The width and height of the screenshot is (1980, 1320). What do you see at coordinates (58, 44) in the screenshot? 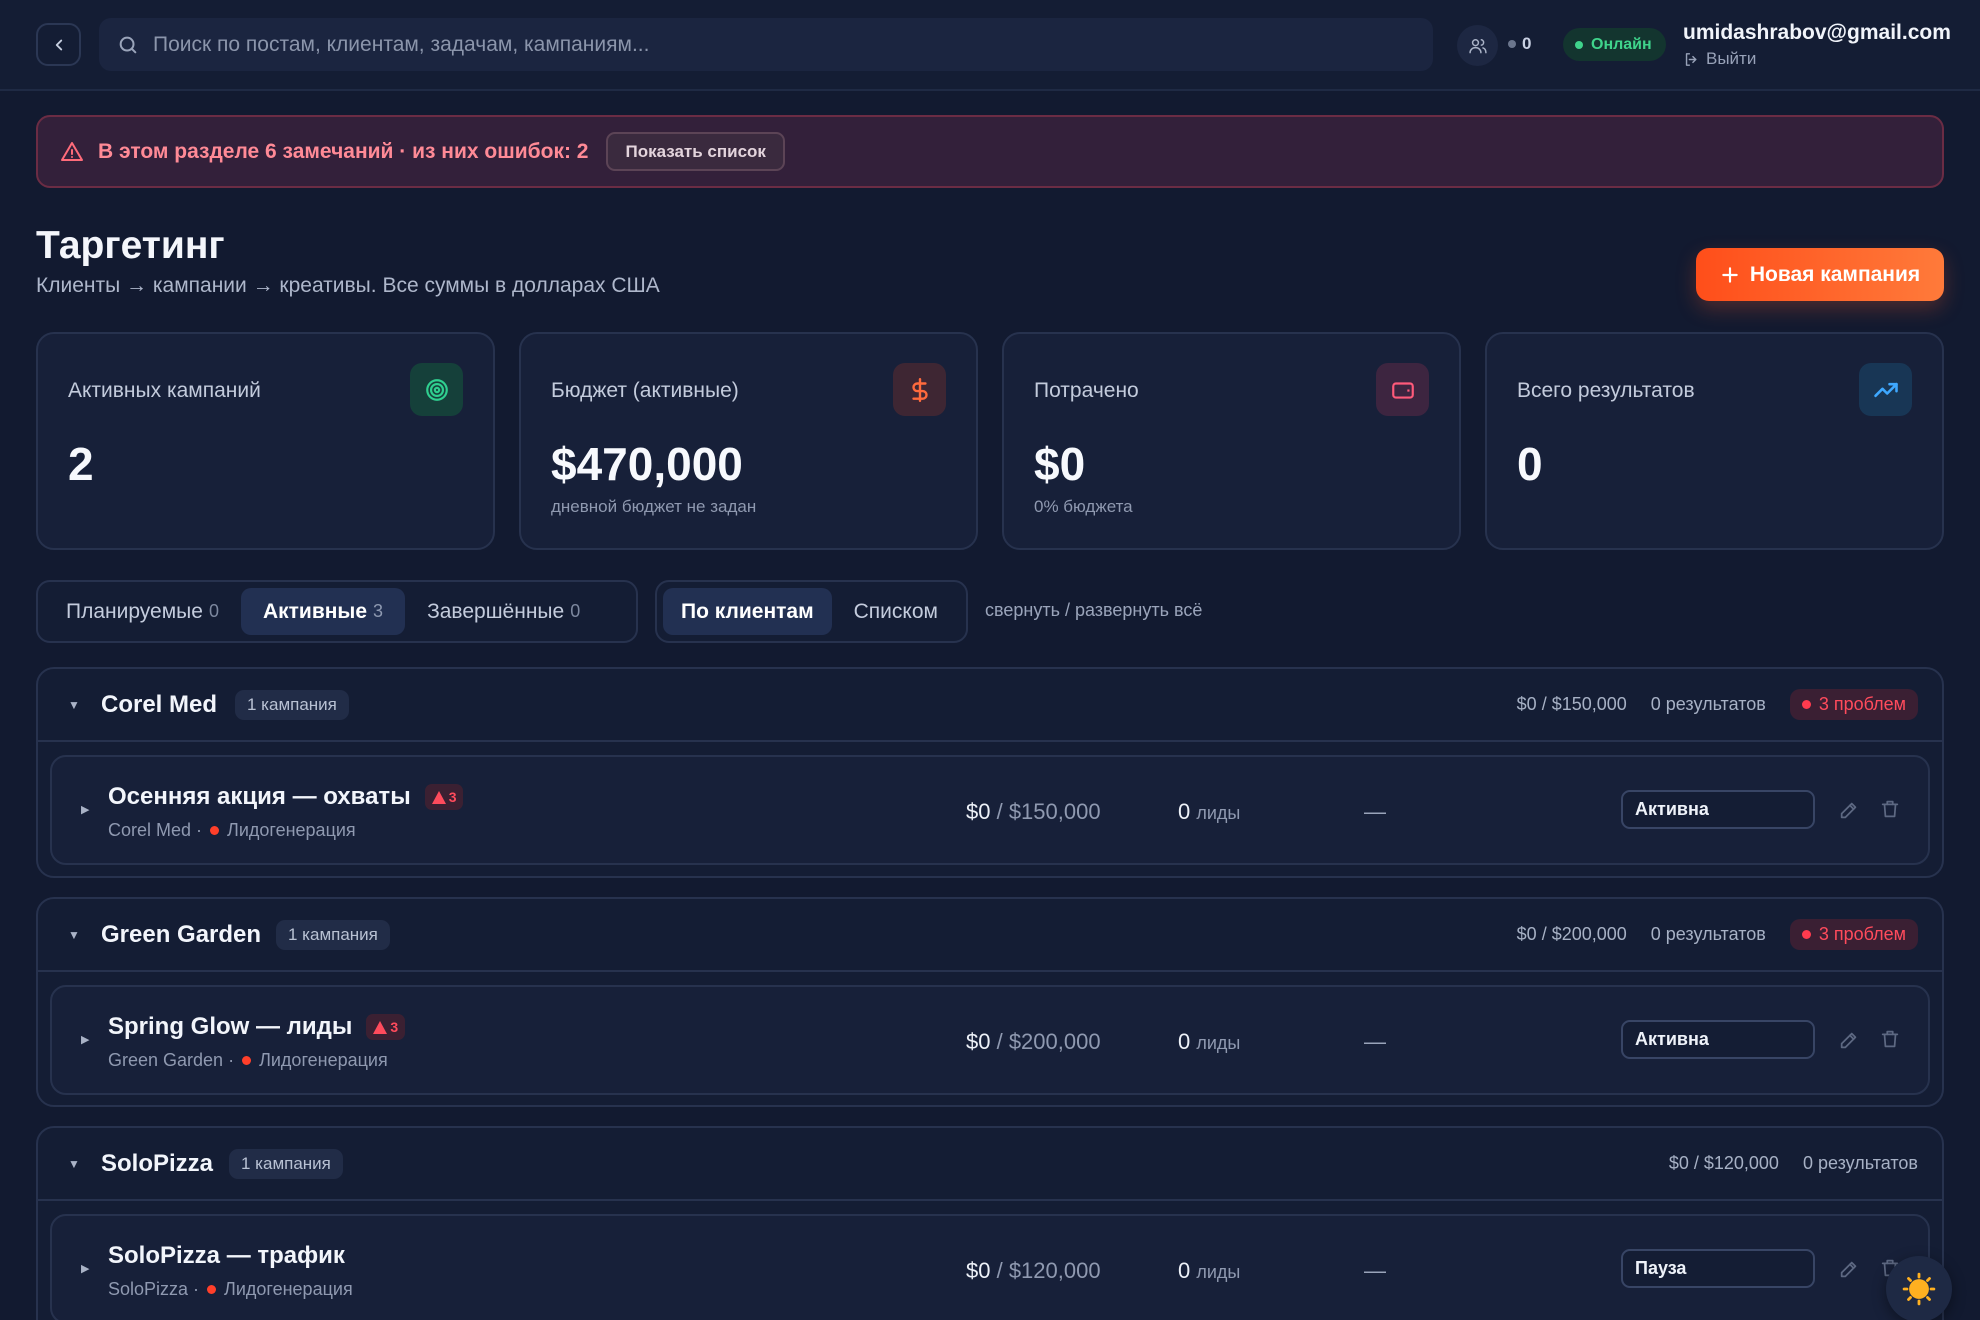
I see `back-button` at bounding box center [58, 44].